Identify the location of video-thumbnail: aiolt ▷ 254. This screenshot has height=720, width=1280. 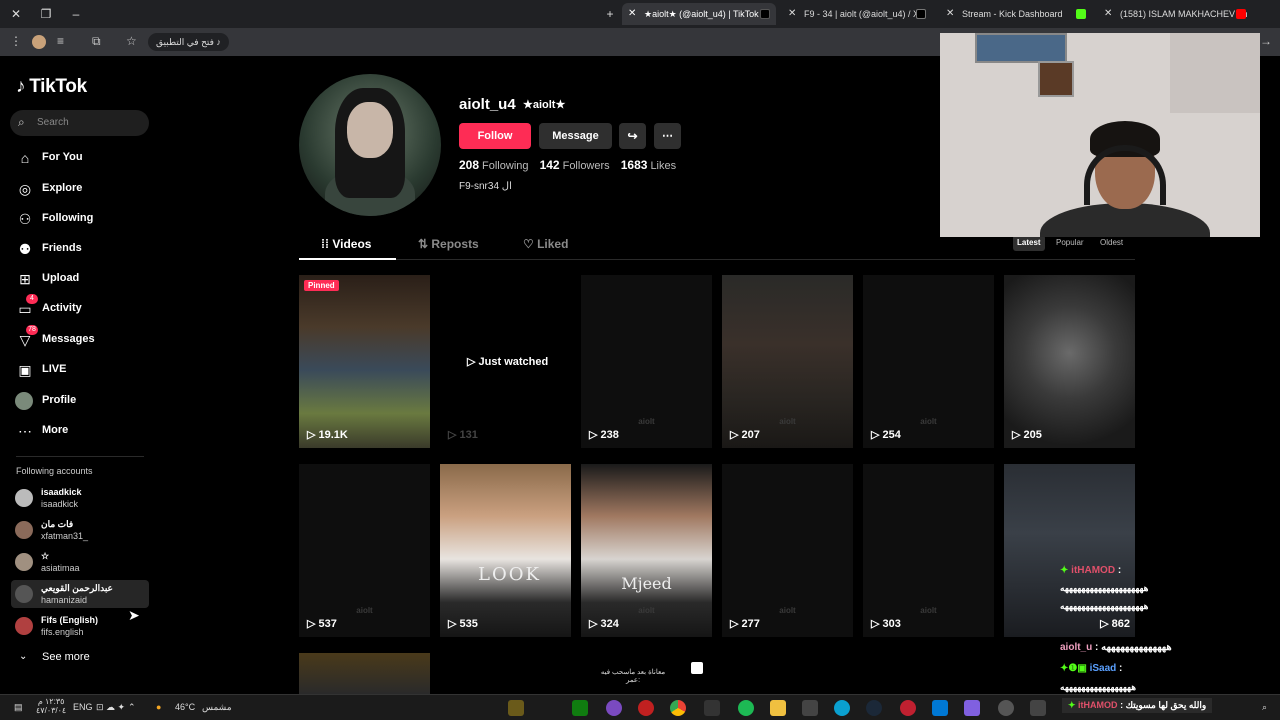
(928, 361).